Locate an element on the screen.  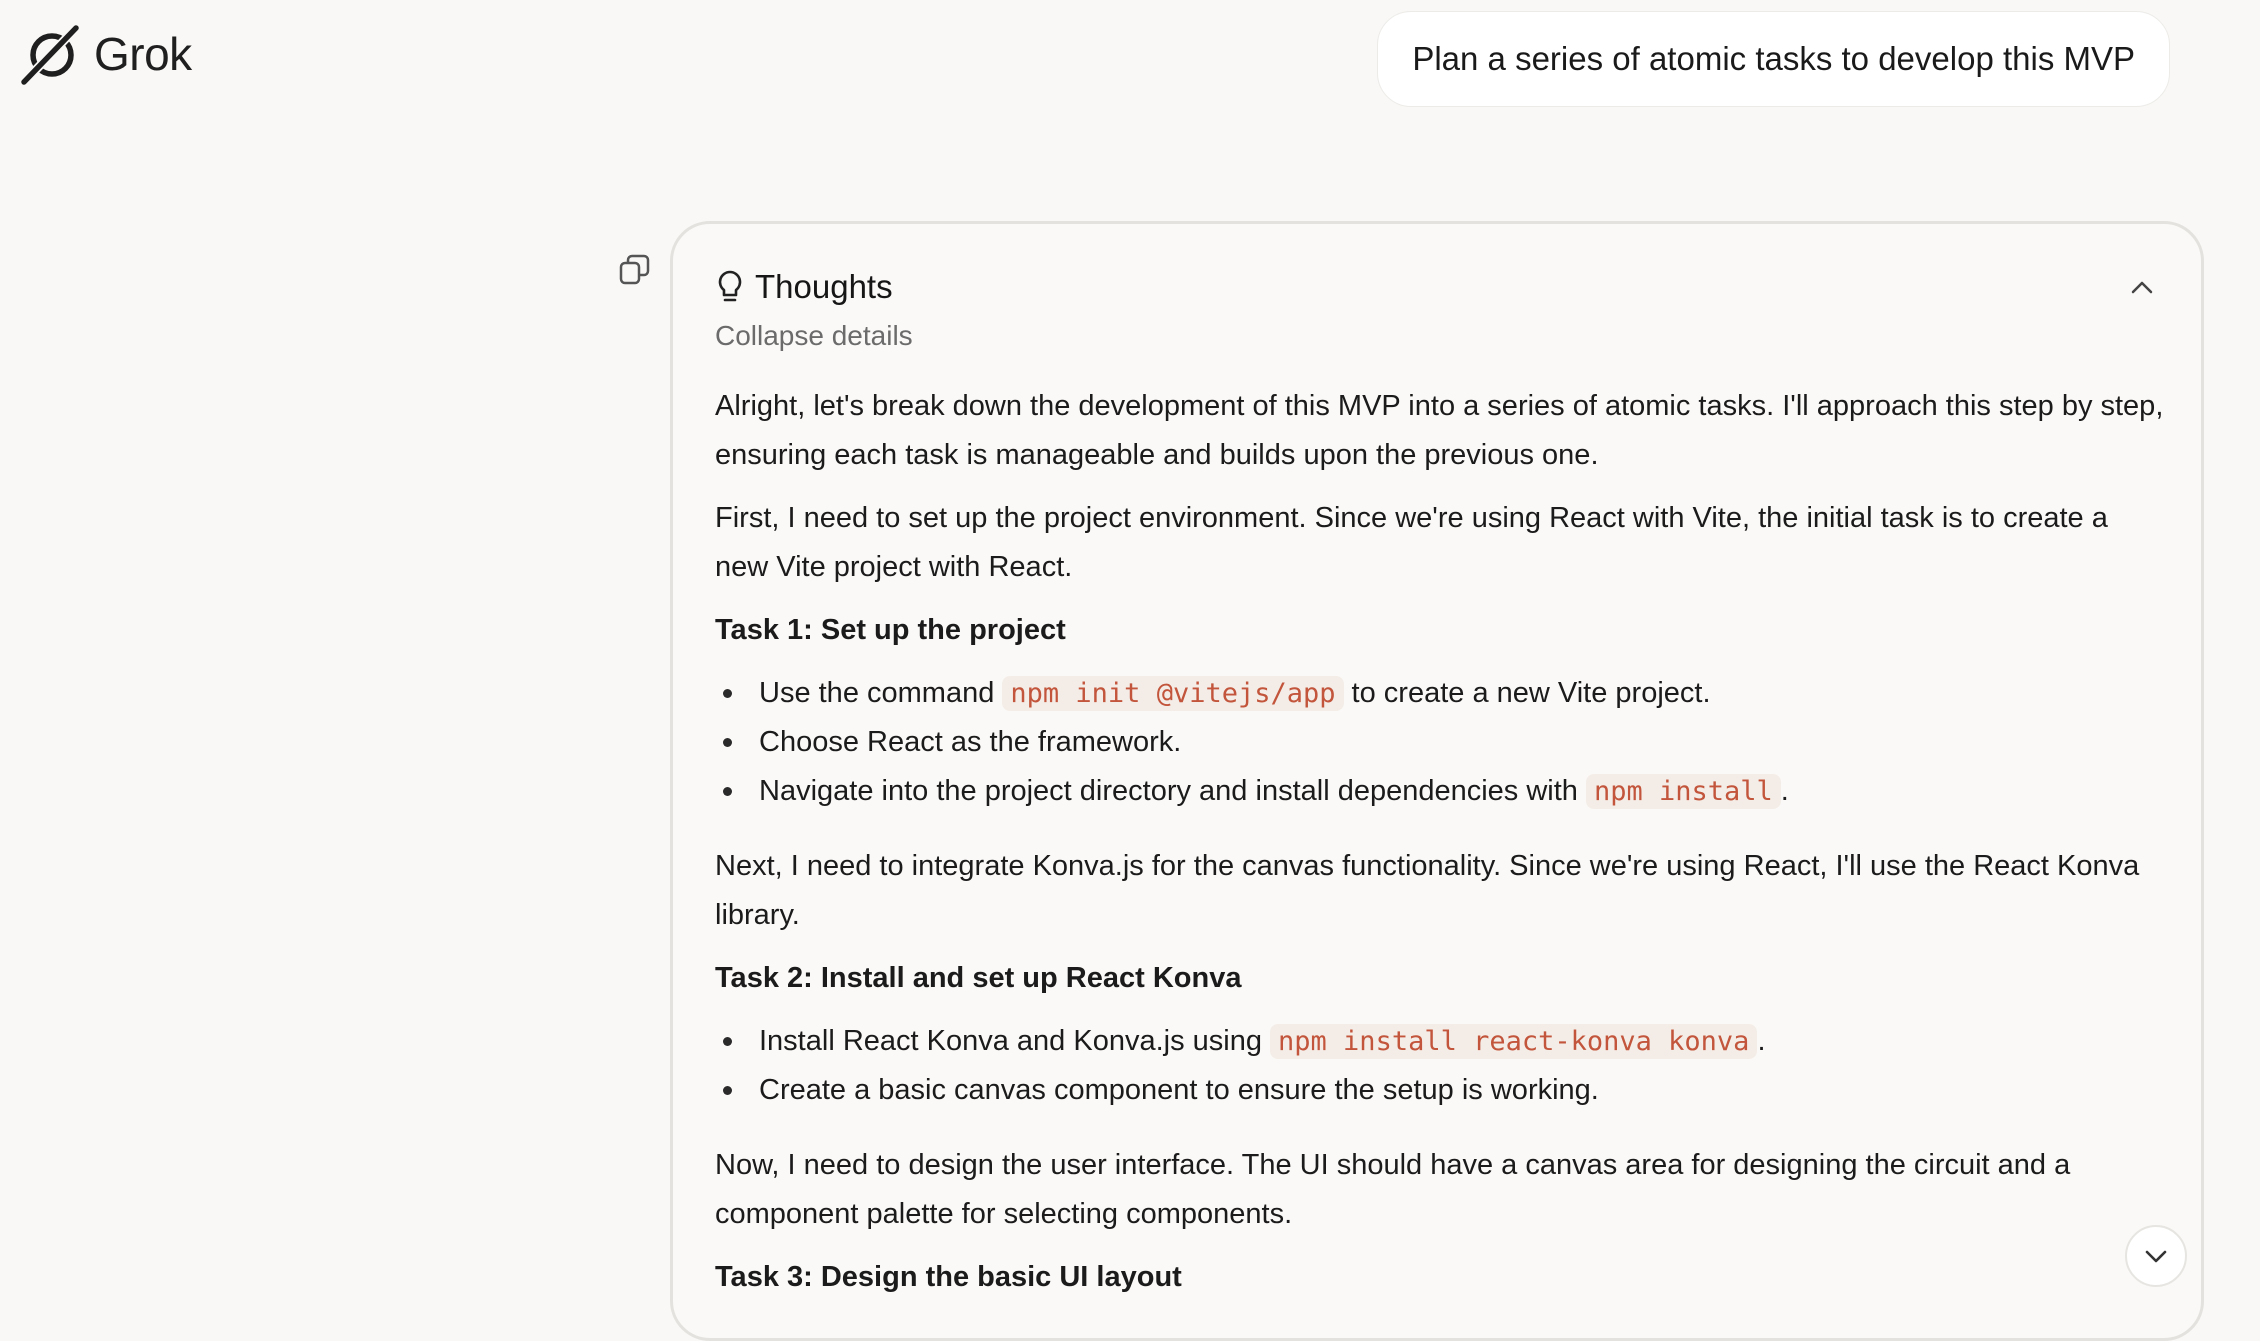
chevron-down-icon is located at coordinates (2156, 1256).